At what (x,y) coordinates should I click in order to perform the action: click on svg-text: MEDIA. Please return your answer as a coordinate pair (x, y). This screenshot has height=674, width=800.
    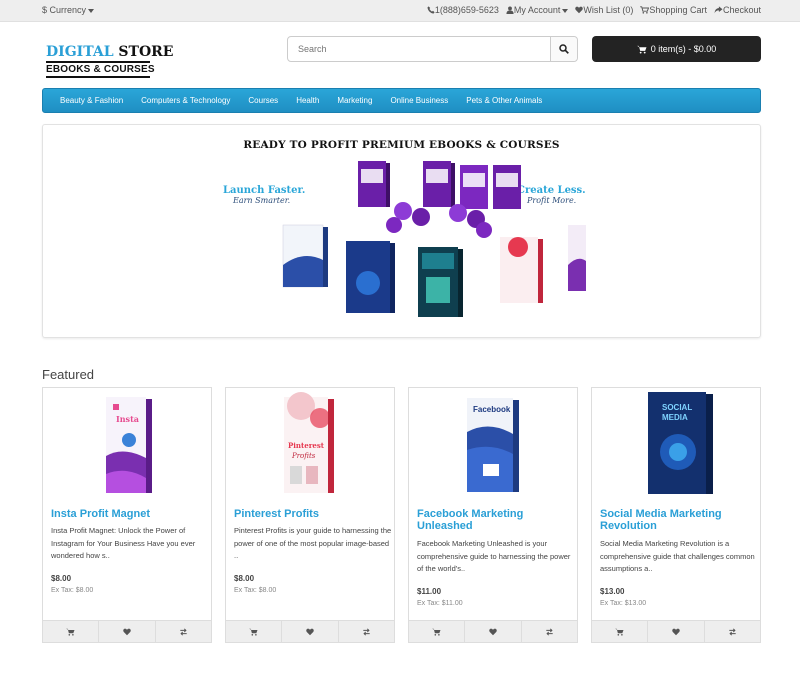
    Looking at the image, I should click on (675, 417).